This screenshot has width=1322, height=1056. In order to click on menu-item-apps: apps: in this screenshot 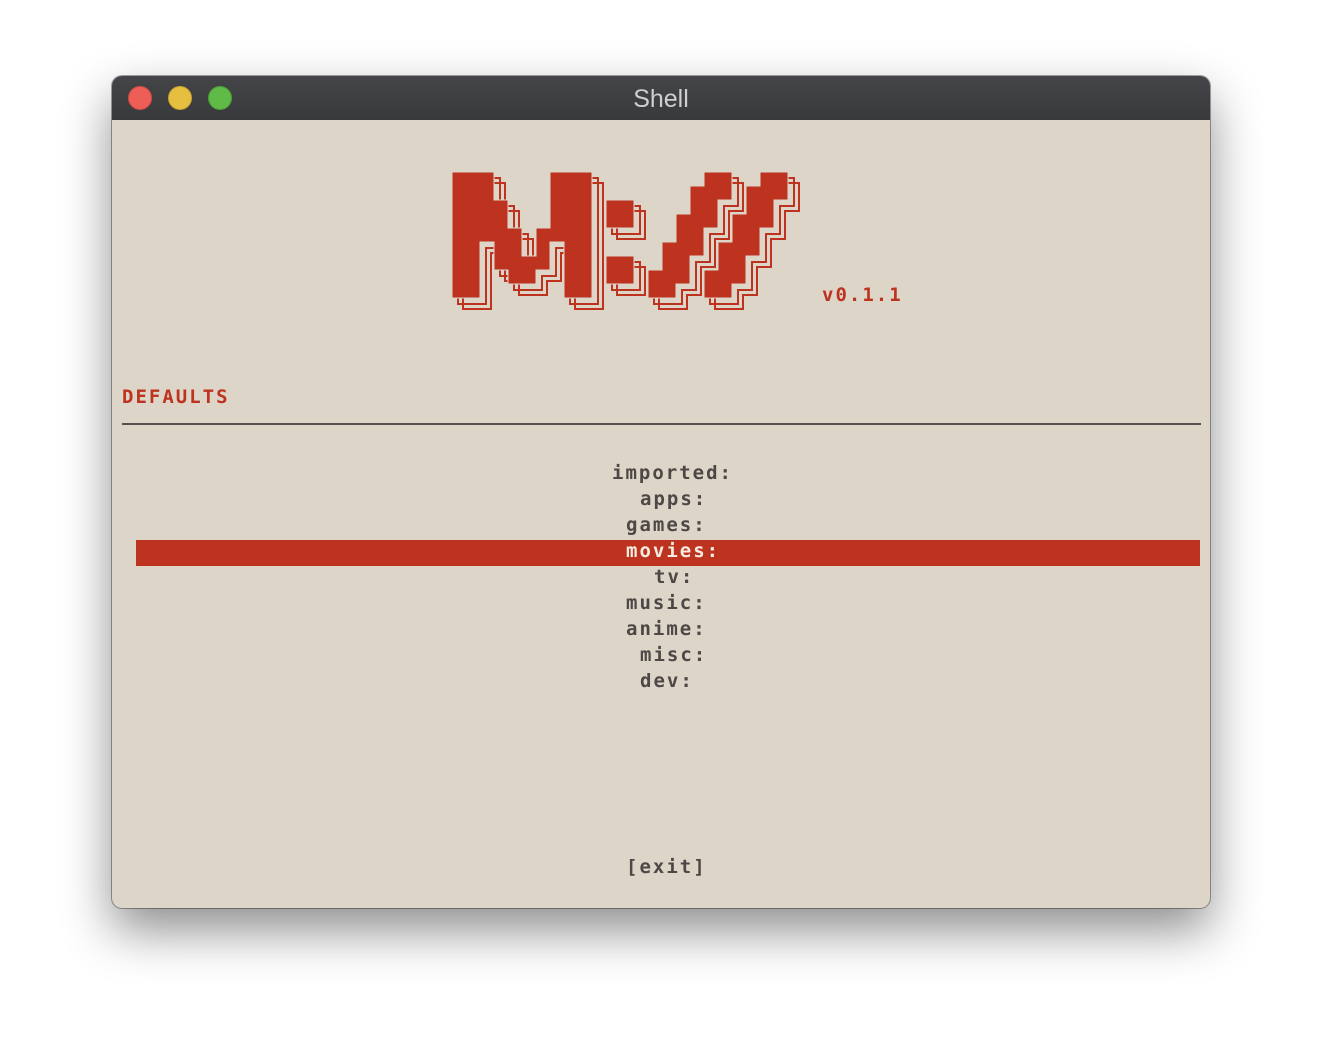, I will do `click(673, 499)`.